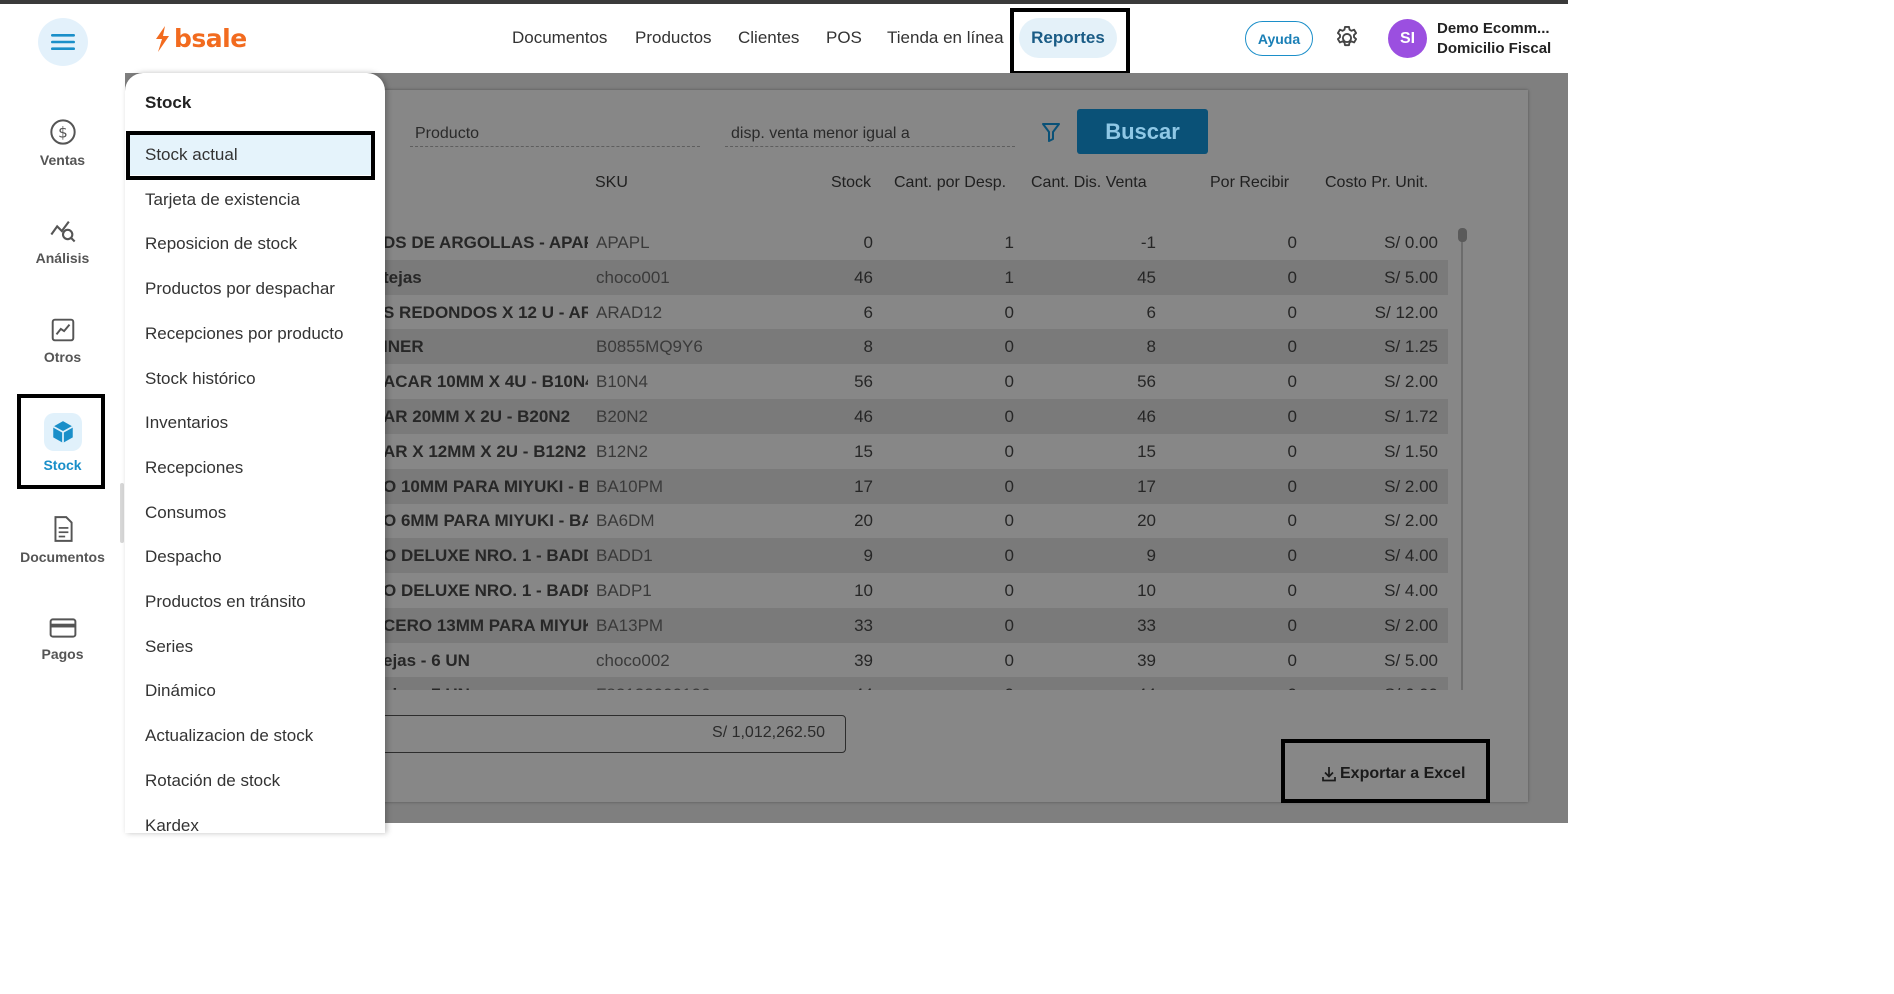  What do you see at coordinates (183, 557) in the screenshot?
I see `dropdown-item: Despacho` at bounding box center [183, 557].